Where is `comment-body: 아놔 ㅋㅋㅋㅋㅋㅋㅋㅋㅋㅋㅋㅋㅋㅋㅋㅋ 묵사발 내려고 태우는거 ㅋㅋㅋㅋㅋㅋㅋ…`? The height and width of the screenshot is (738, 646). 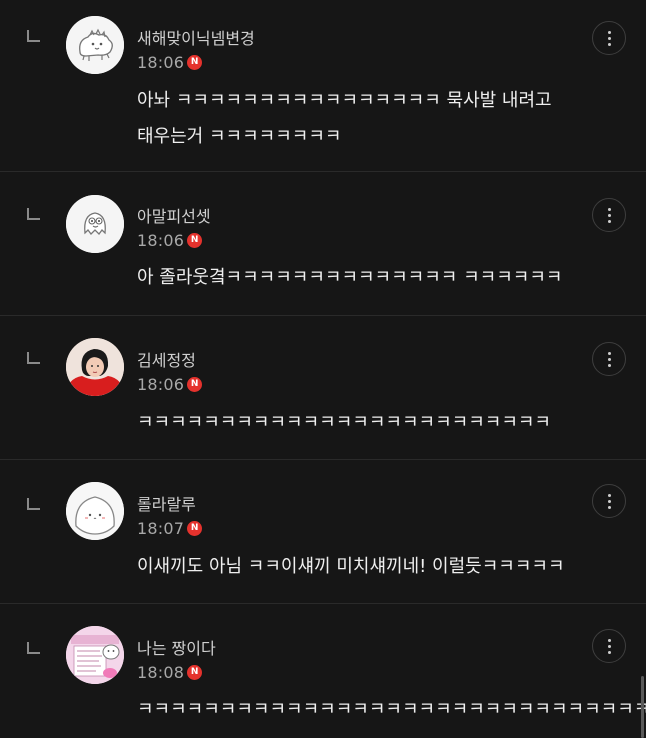
comment-body: 아놔 ㅋㅋㅋㅋㅋㅋㅋㅋㅋㅋㅋㅋㅋㅋㅋㅋ 묵사발 내려고 태우는거 ㅋㅋㅋㅋㅋㅋㅋ… is located at coordinates (344, 119).